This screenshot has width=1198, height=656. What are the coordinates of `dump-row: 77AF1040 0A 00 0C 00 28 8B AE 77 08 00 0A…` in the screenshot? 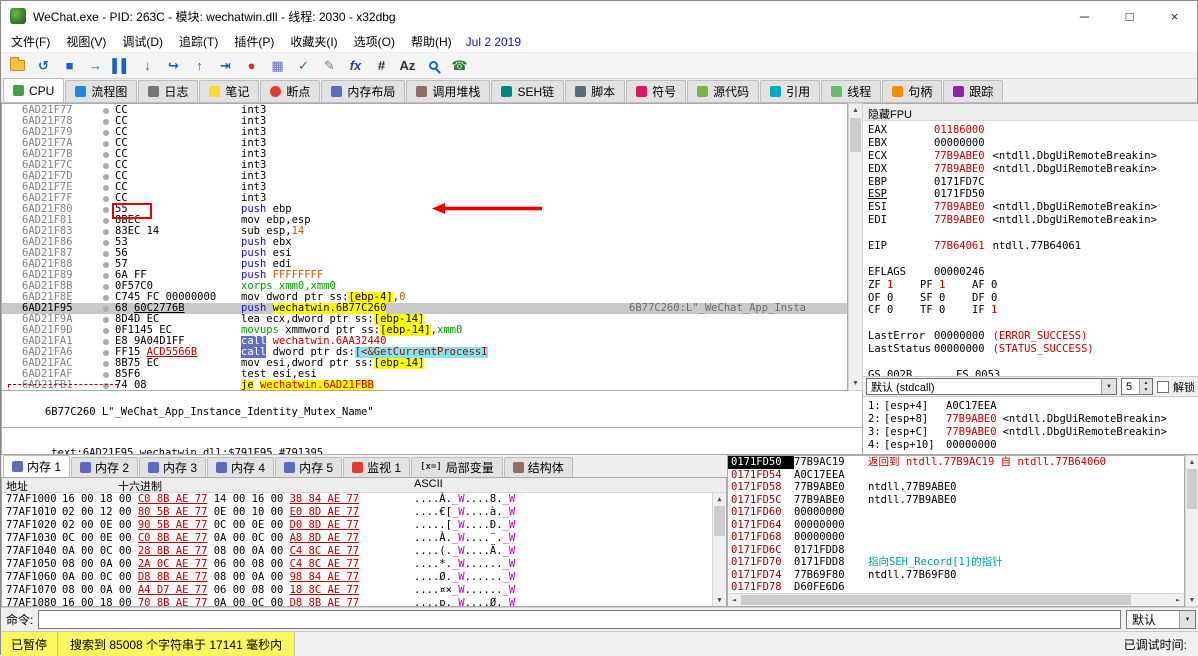 It's located at (364, 551).